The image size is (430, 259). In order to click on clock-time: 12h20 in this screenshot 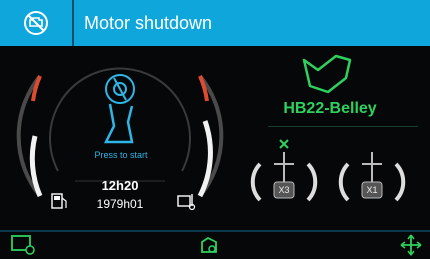, I will do `click(120, 185)`.